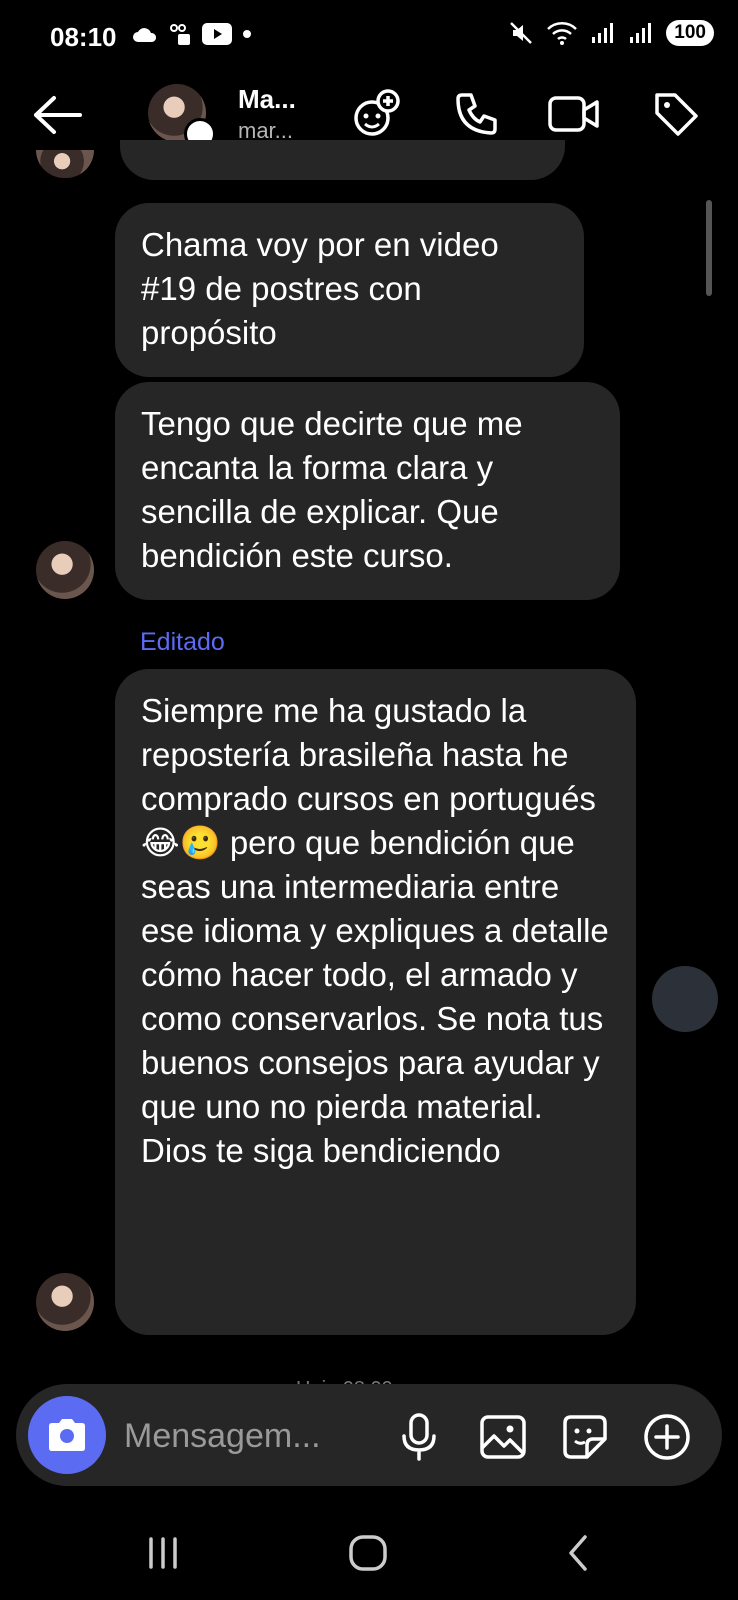  I want to click on video-call-button, so click(574, 114).